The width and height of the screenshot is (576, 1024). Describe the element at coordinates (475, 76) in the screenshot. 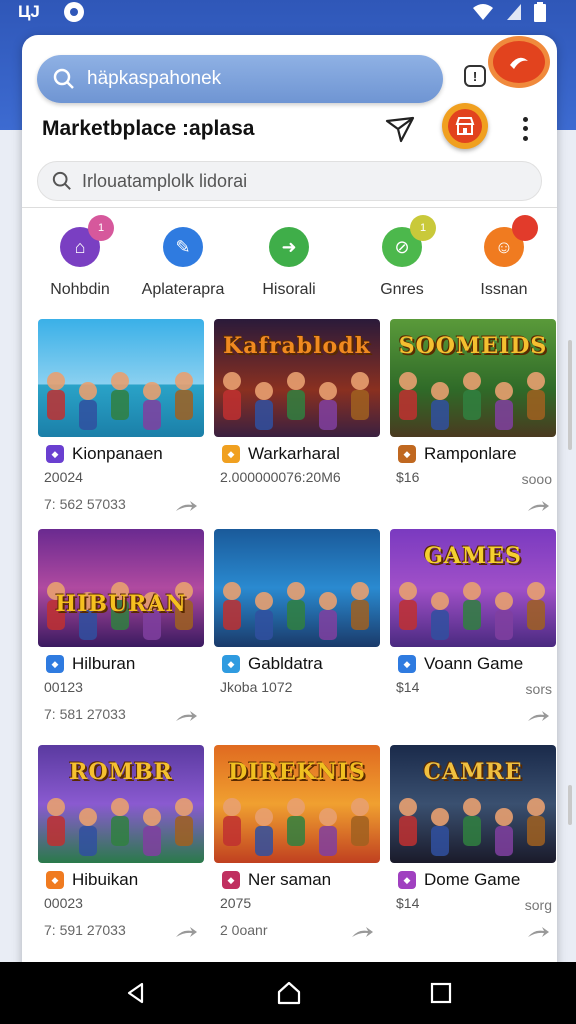

I see `info-icon: !` at that location.